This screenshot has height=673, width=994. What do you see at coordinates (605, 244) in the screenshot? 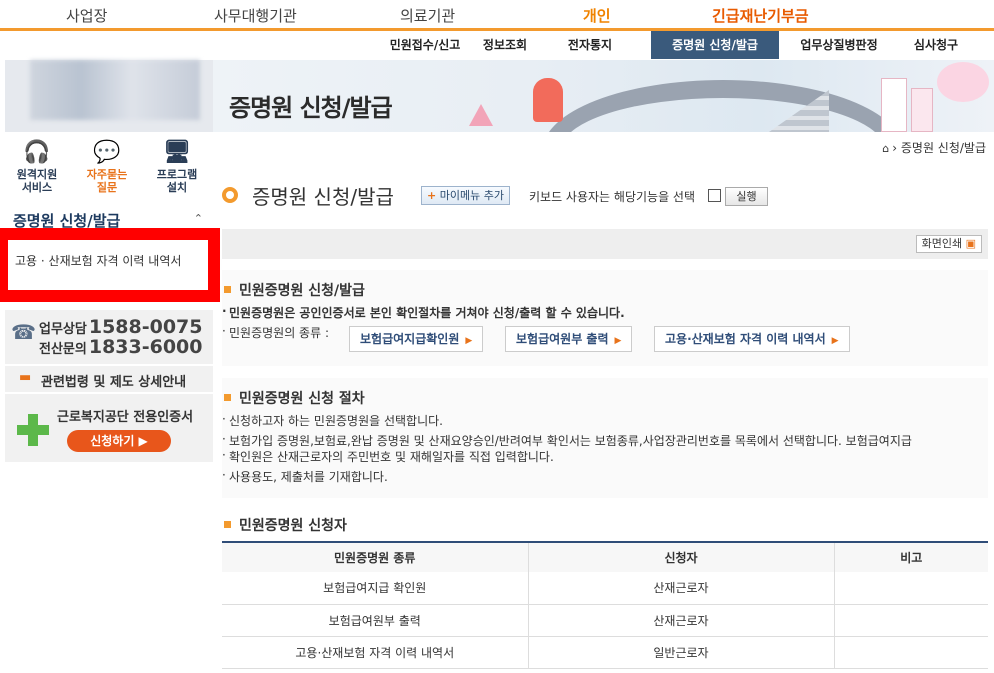
I see `content-toolbar: 화면인쇄 ▣` at bounding box center [605, 244].